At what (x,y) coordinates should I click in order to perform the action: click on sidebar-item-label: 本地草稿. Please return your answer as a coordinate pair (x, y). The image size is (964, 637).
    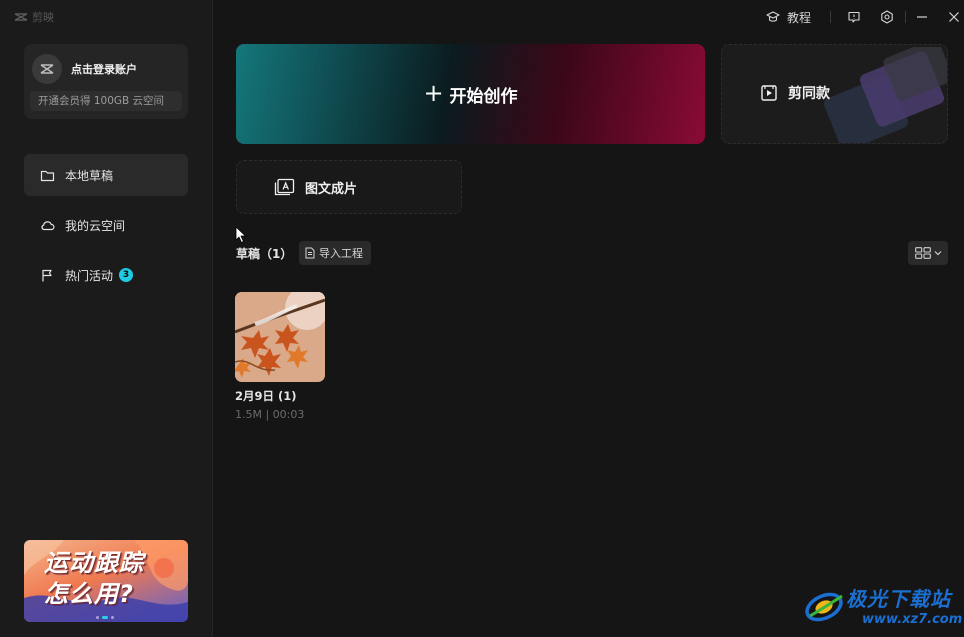
    Looking at the image, I should click on (89, 175).